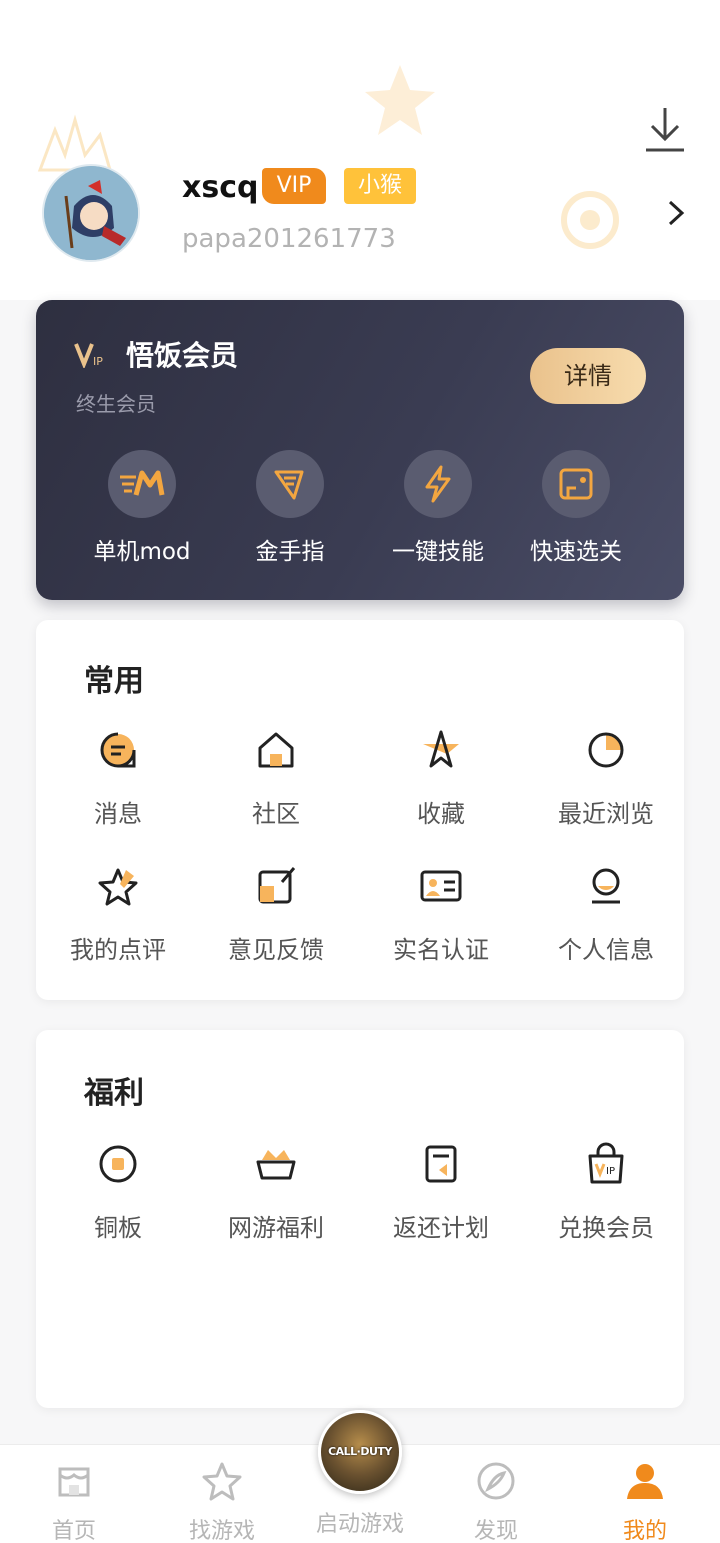 The height and width of the screenshot is (1543, 720). Describe the element at coordinates (118, 1192) in the screenshot. I see `grid-item-coin: 铜板` at that location.